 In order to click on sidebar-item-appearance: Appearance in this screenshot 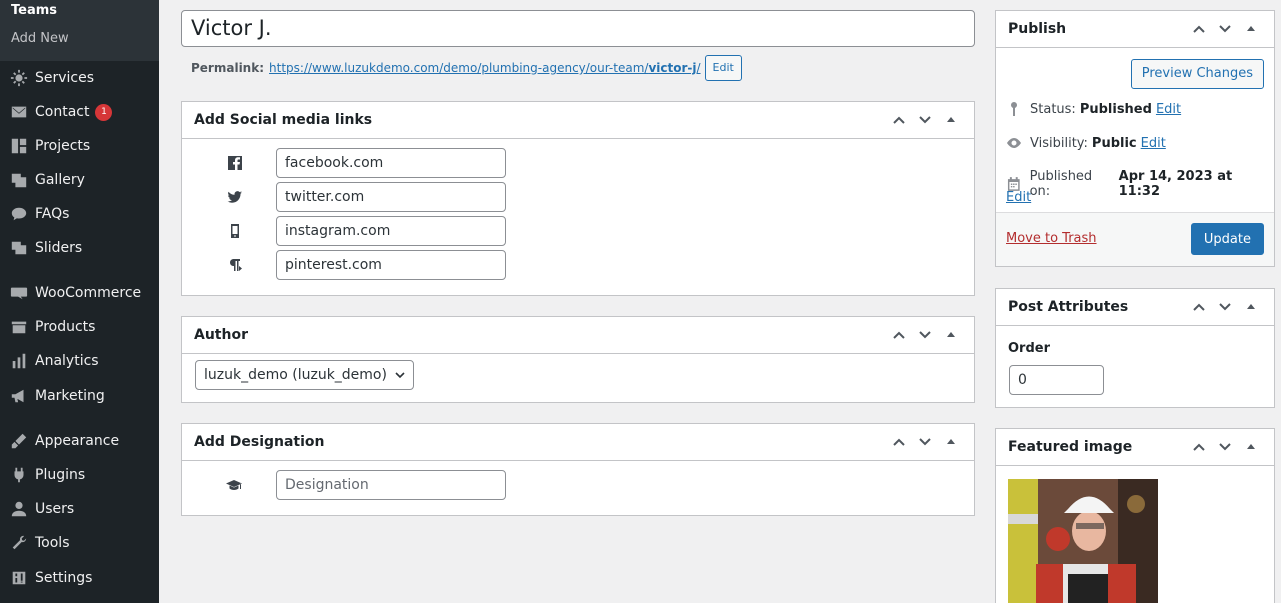, I will do `click(79, 441)`.